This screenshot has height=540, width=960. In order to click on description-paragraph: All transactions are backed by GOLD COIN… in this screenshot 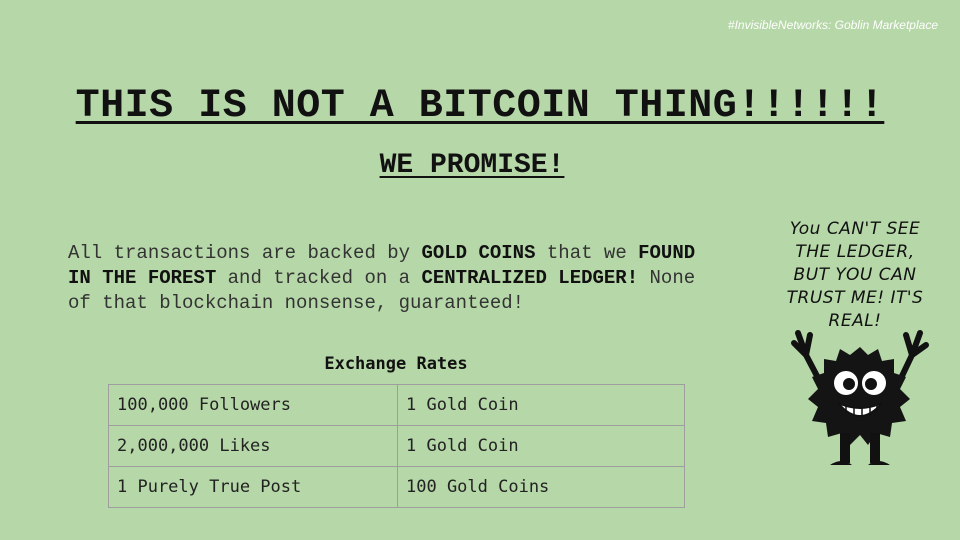, I will do `click(388, 278)`.